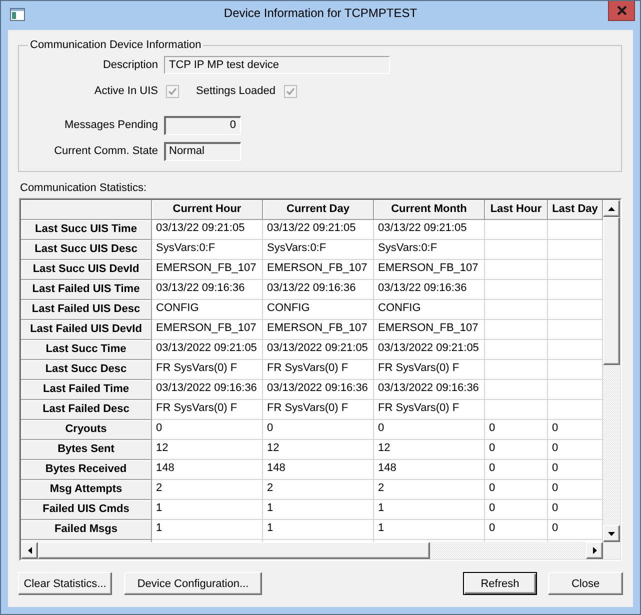  Describe the element at coordinates (86, 230) in the screenshot. I see `row-header: Last Succ UIS Time` at that location.